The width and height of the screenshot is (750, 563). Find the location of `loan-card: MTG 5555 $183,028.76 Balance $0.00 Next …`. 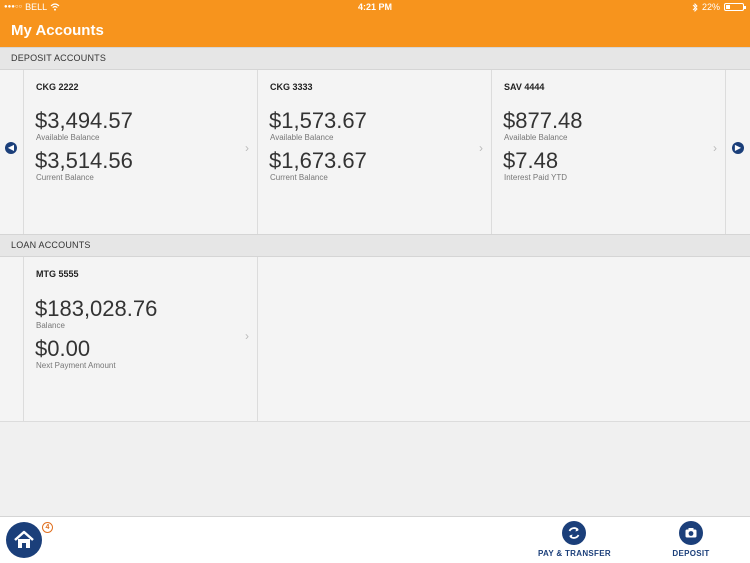

loan-card: MTG 5555 $183,028.76 Balance $0.00 Next … is located at coordinates (141, 339).